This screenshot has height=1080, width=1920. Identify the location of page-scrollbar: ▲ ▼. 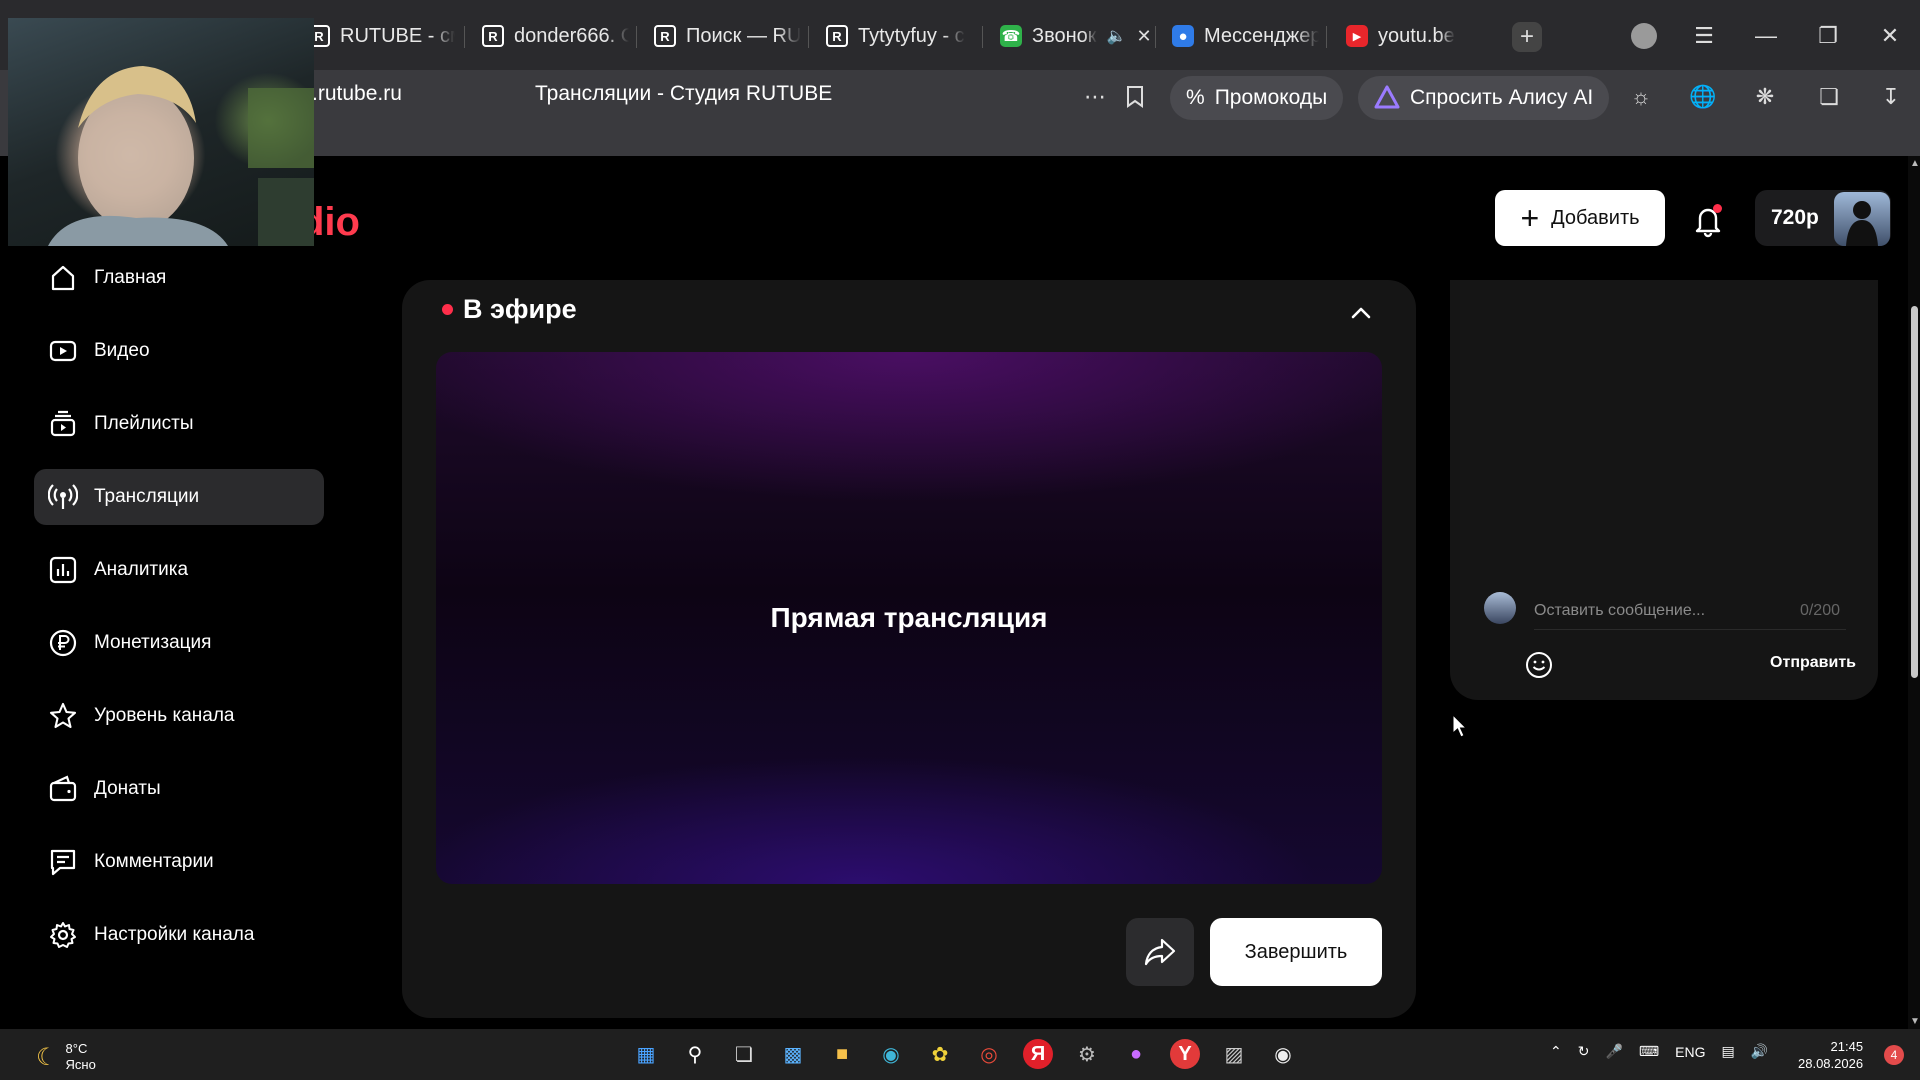
(1914, 592).